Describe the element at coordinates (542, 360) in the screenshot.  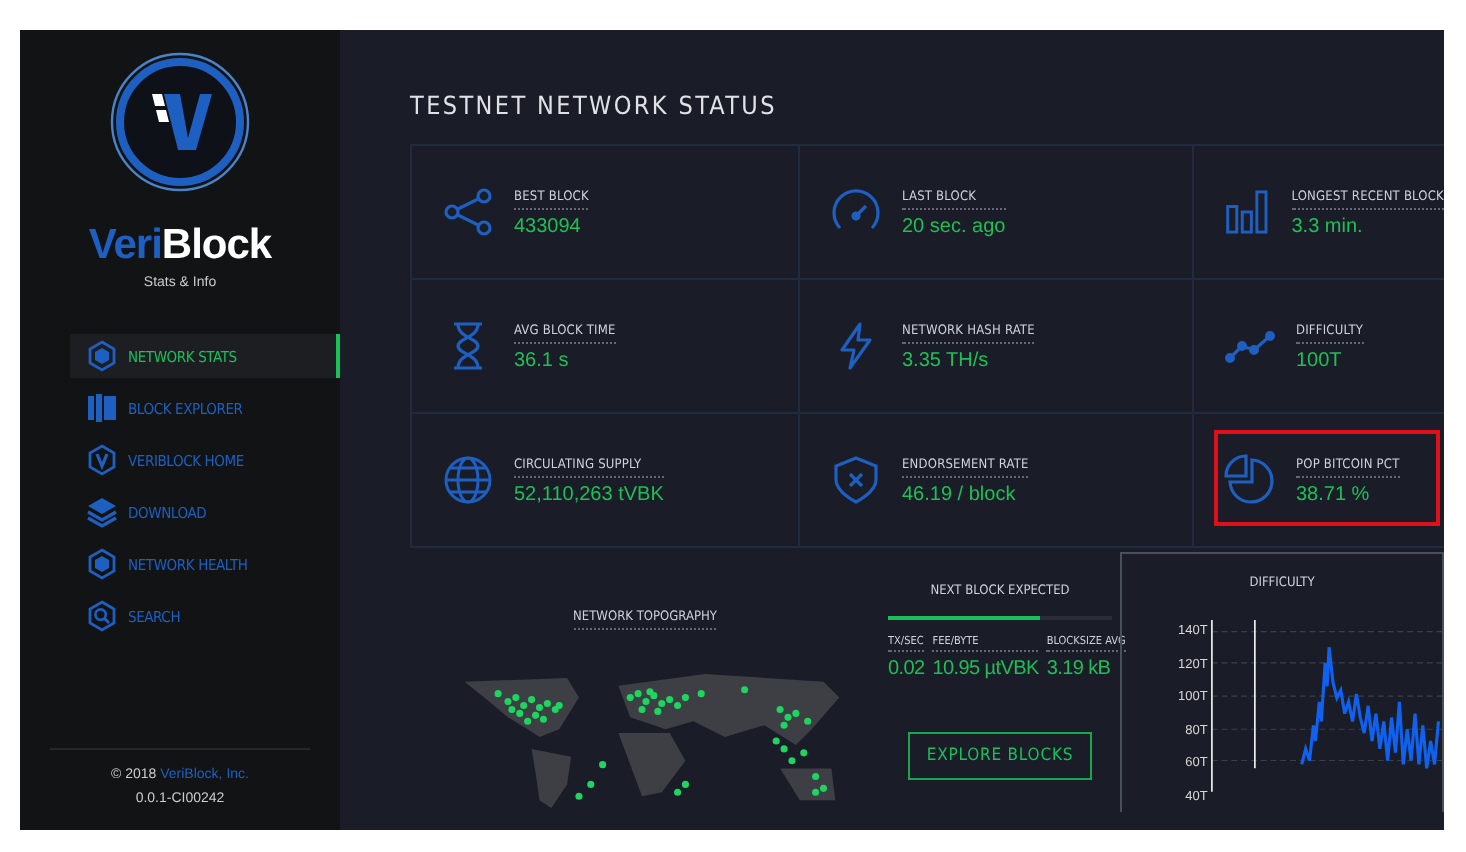
I see `stat-value: 36.1 s` at that location.